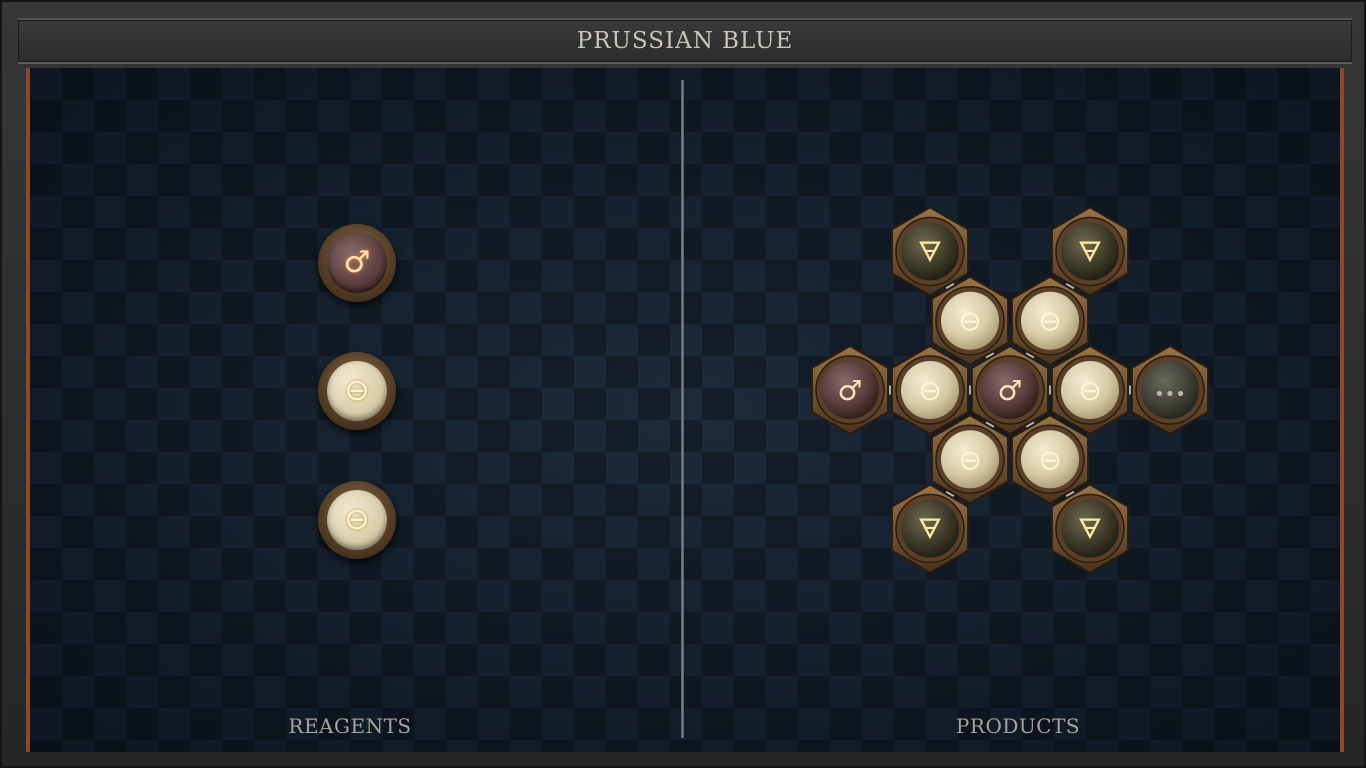 This screenshot has height=768, width=1366. I want to click on quintessence-atom: •••, so click(1170, 390).